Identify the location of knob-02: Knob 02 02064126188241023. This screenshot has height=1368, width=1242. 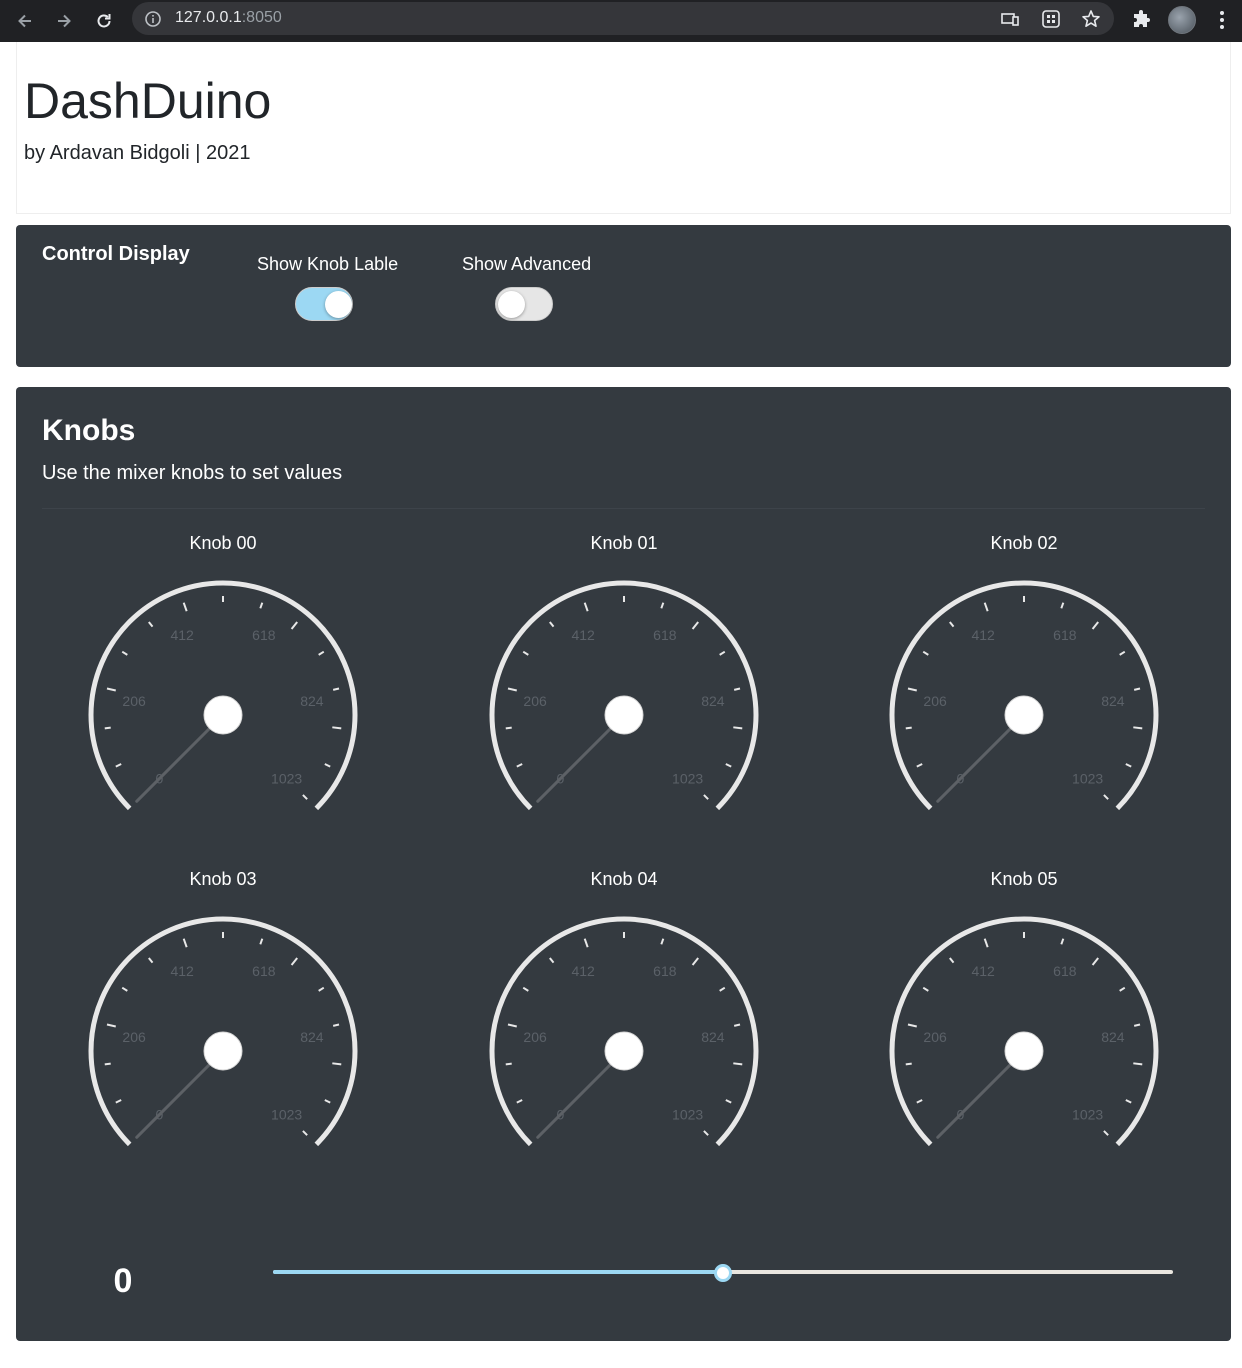
(1024, 683).